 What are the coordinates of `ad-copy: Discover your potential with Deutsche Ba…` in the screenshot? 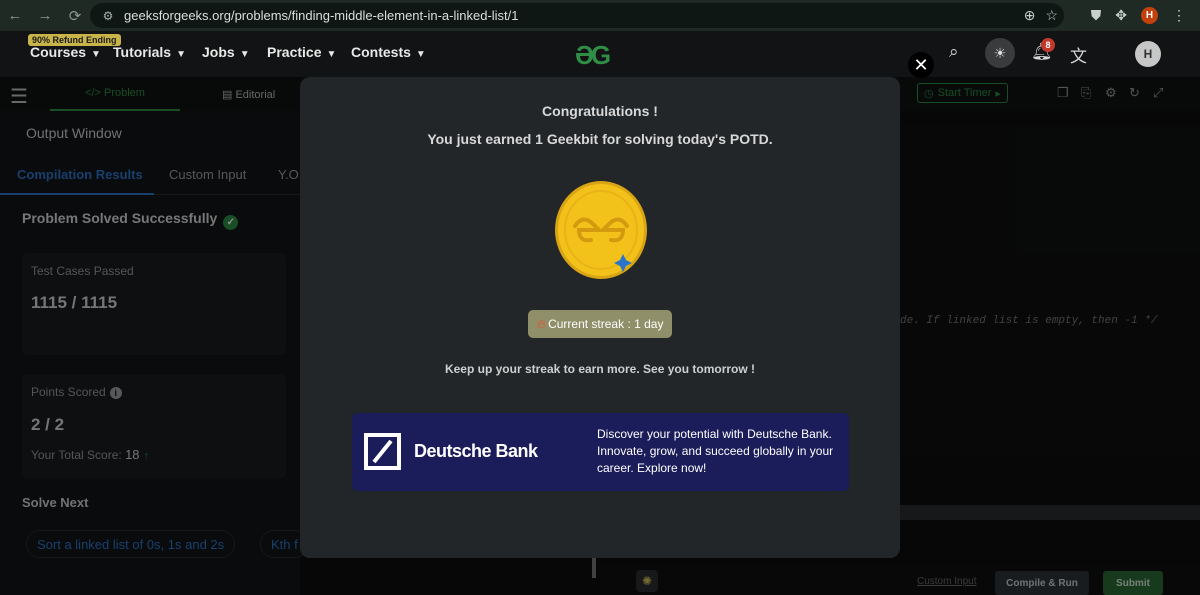 It's located at (715, 451).